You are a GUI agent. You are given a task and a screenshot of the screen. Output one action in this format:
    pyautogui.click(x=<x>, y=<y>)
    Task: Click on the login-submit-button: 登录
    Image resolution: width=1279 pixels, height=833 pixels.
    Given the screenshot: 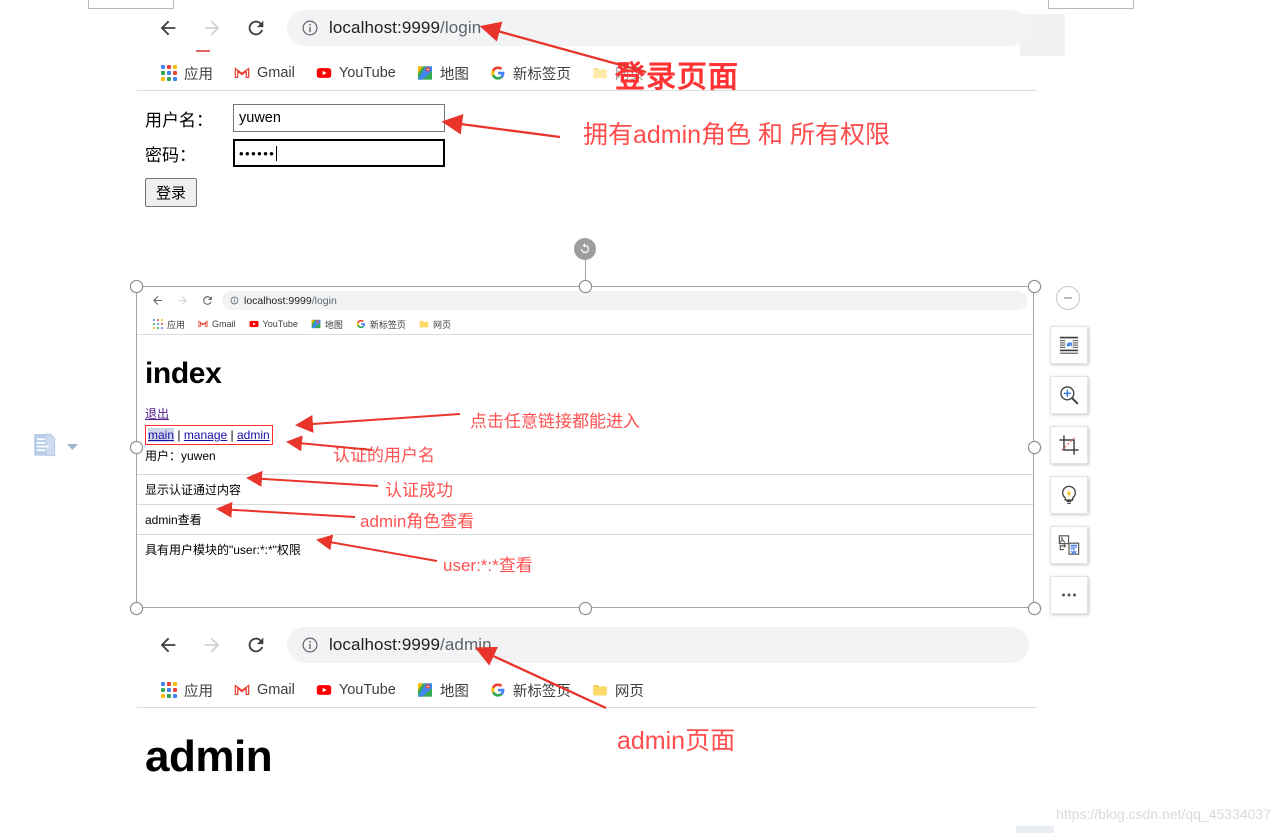 What is the action you would take?
    pyautogui.click(x=171, y=192)
    